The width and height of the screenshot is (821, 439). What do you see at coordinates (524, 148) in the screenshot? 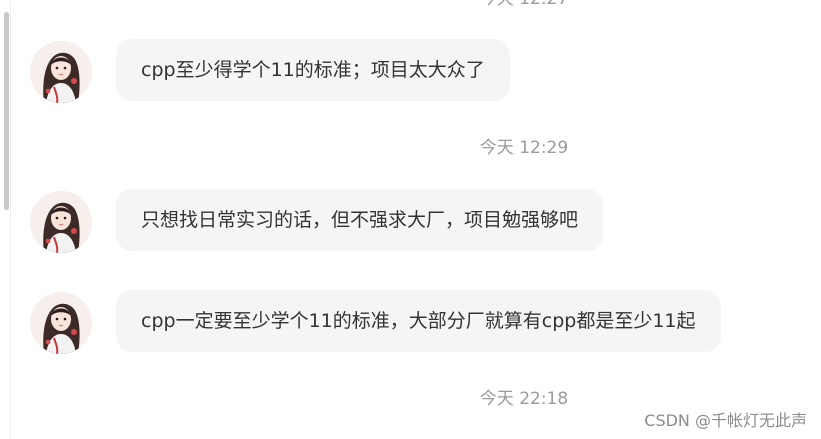
I see `timestamp: 今天 12:29` at bounding box center [524, 148].